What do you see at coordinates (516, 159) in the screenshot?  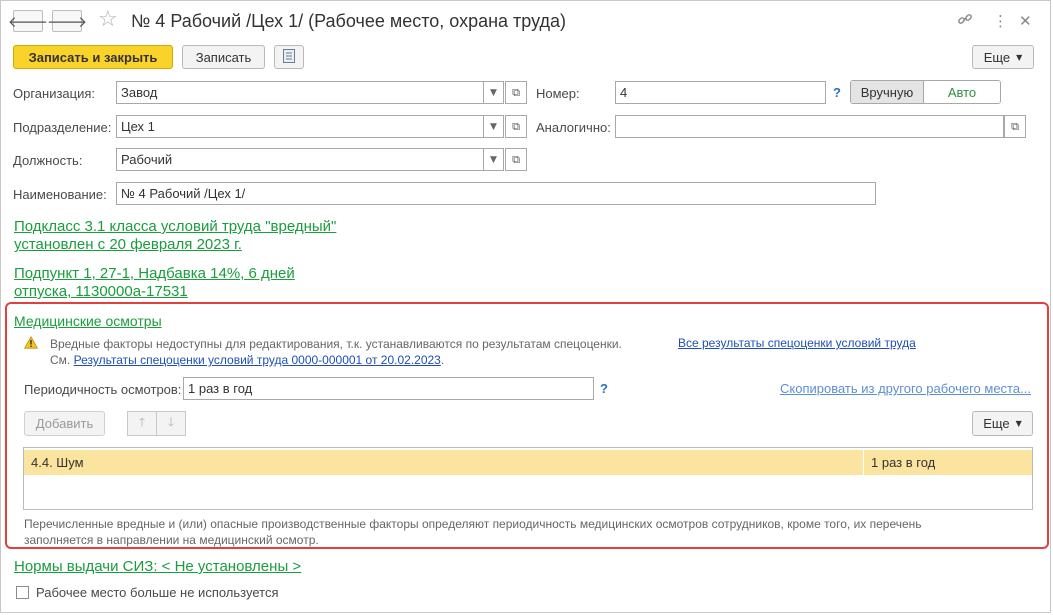 I see `position-open-icon: ⧉` at bounding box center [516, 159].